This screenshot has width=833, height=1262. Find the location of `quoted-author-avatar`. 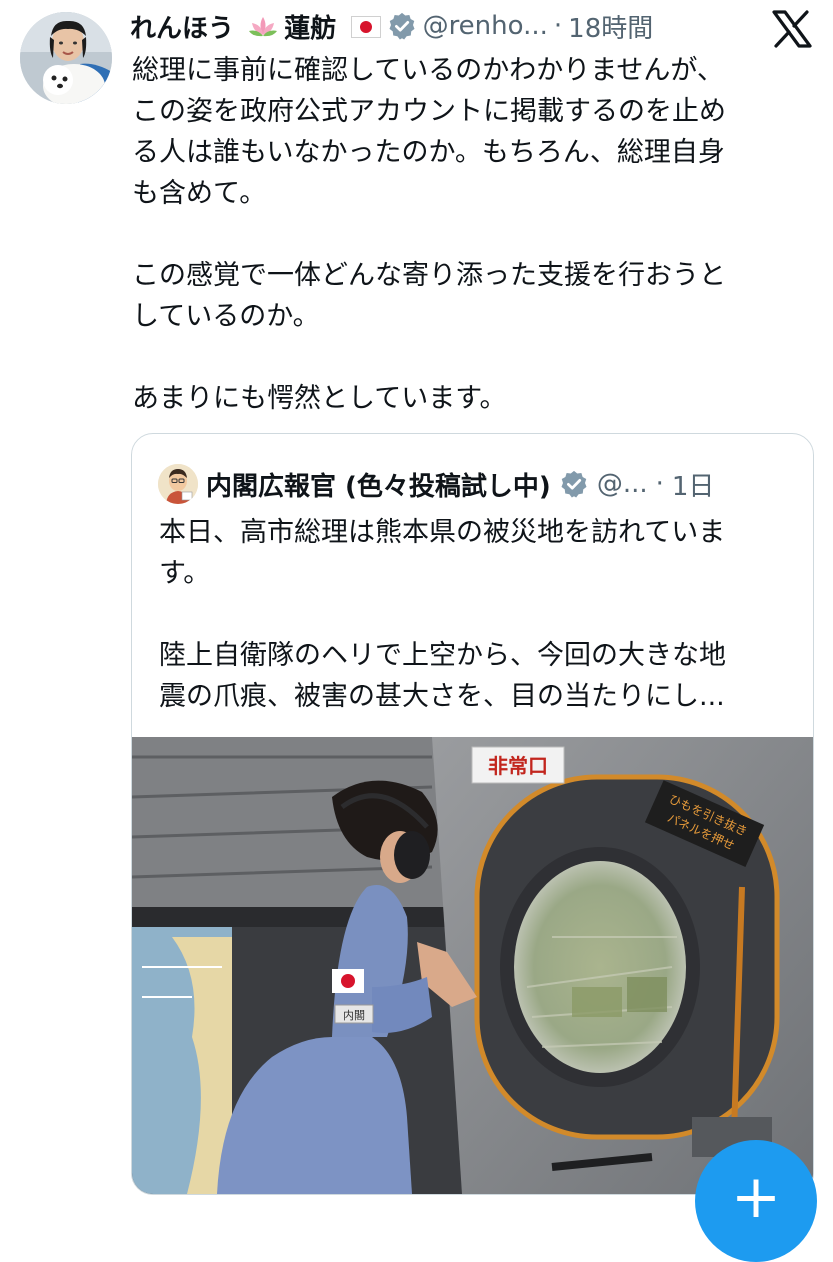

quoted-author-avatar is located at coordinates (178, 484).